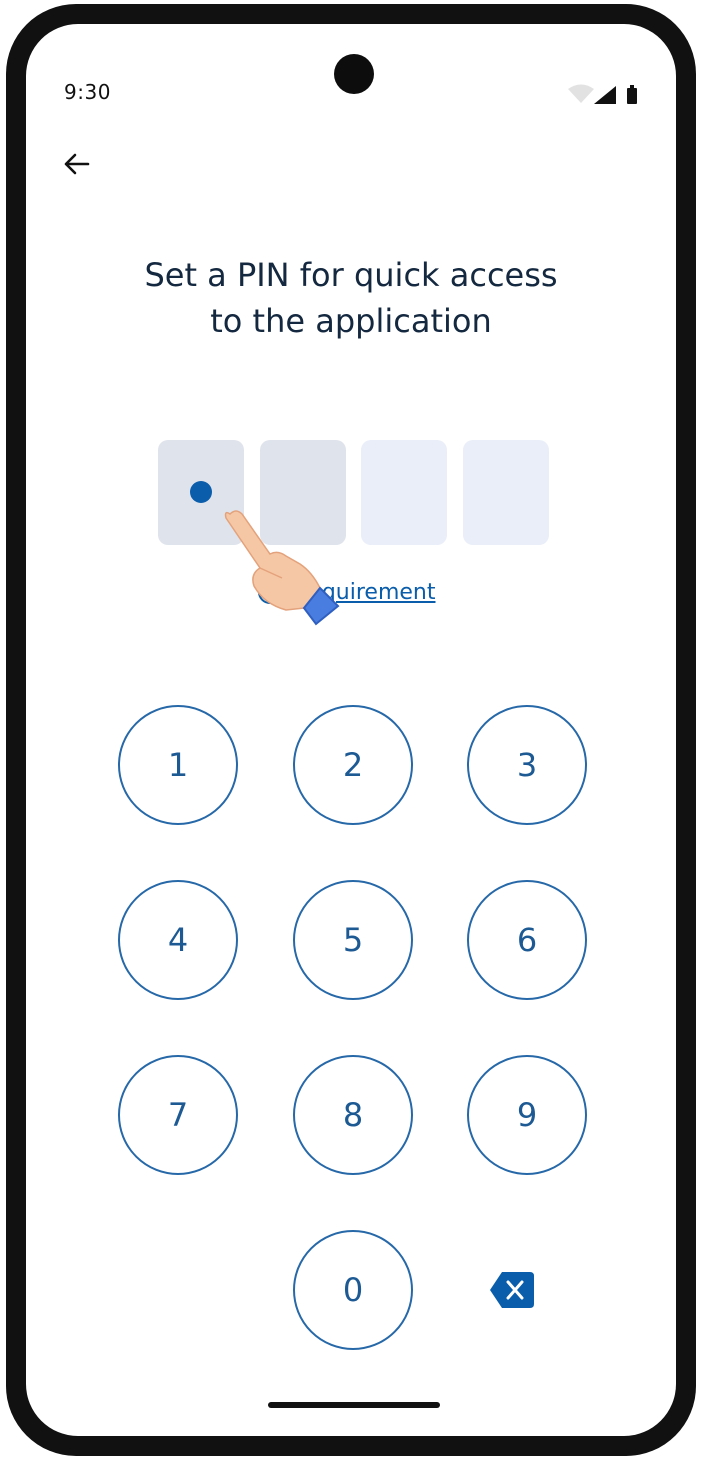 The width and height of the screenshot is (702, 1463). What do you see at coordinates (282, 568) in the screenshot?
I see `pointing-hand-icon` at bounding box center [282, 568].